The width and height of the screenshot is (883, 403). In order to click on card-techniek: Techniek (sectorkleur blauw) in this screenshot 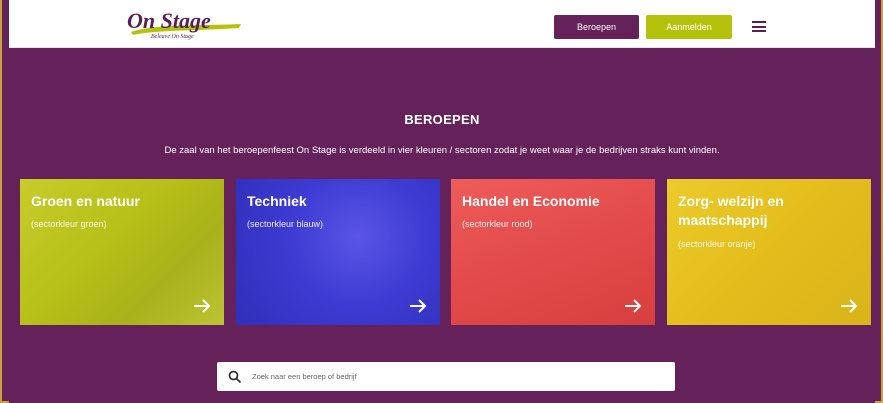, I will do `click(338, 252)`.